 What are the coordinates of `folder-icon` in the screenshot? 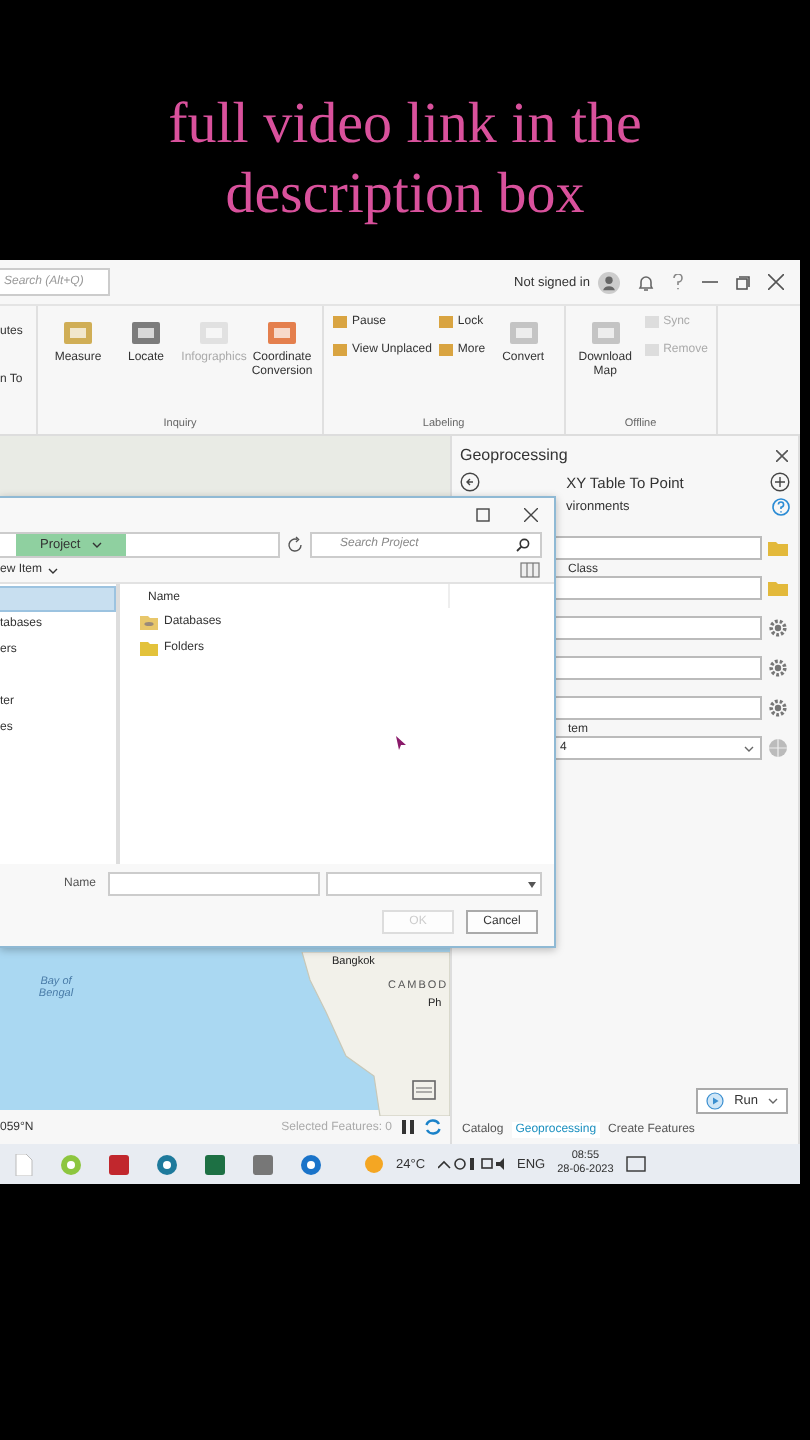 It's located at (149, 647).